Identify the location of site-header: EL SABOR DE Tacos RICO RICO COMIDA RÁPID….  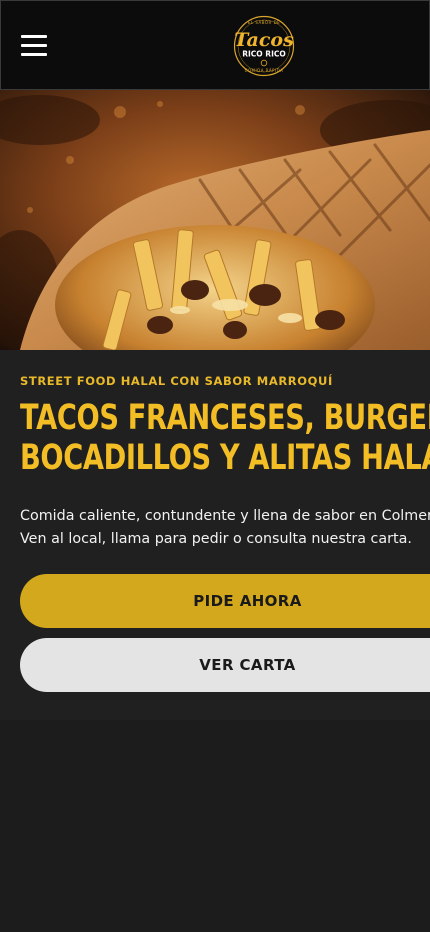
(215, 45).